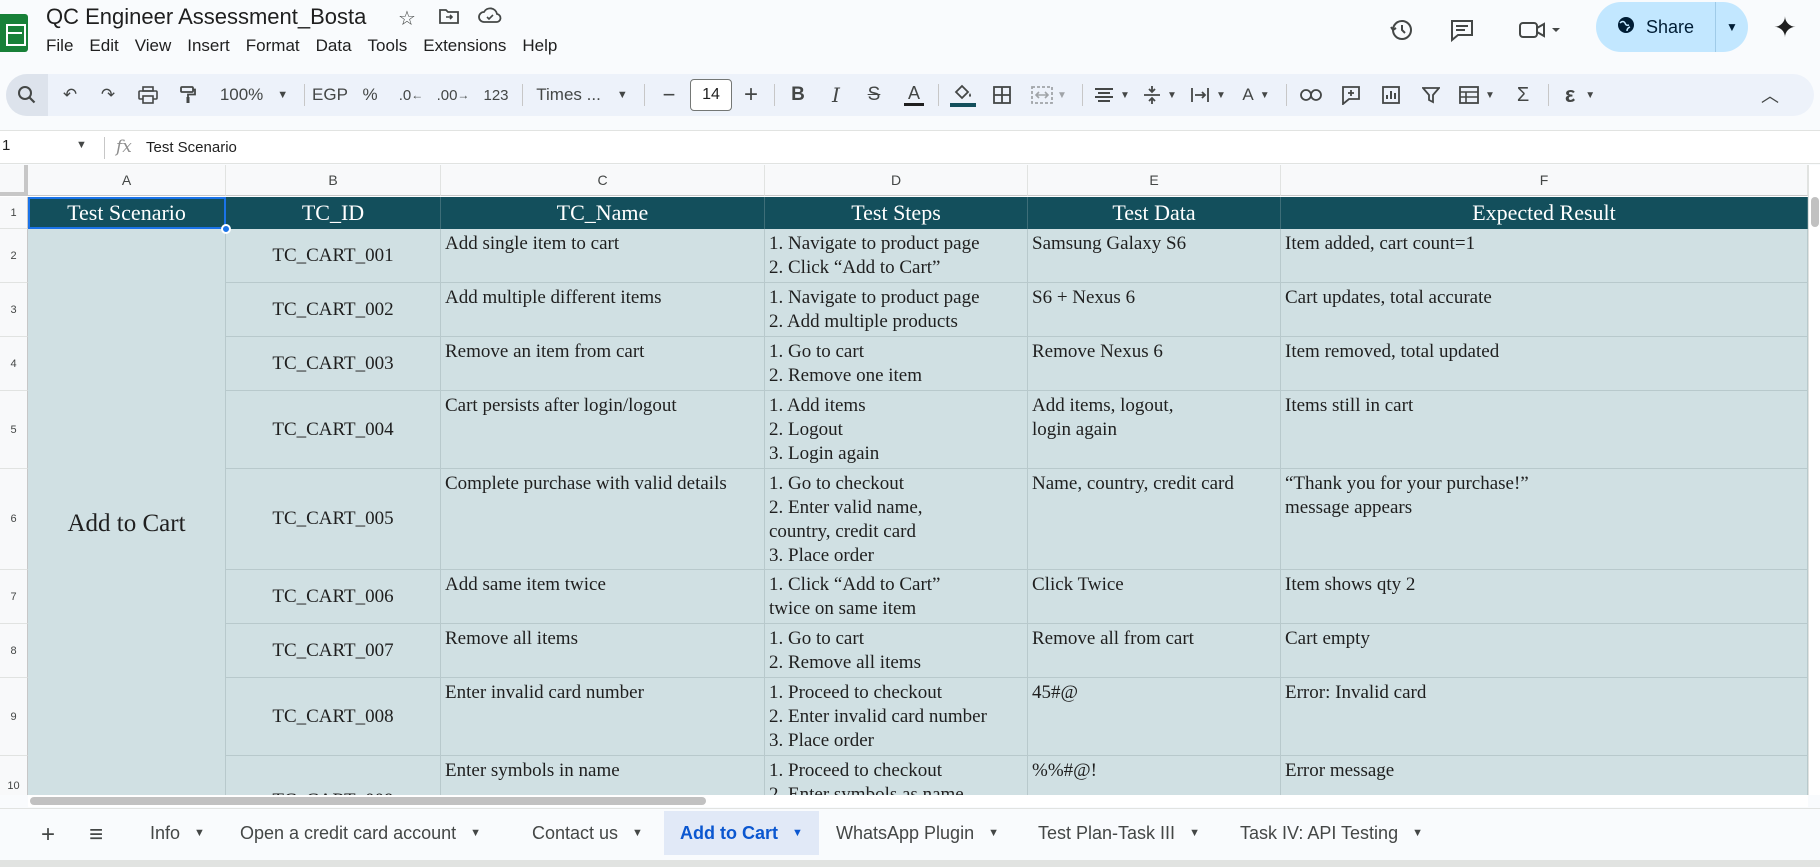 The width and height of the screenshot is (1820, 867). Describe the element at coordinates (411, 95) in the screenshot. I see `decrease-decimal-button: .0 ←` at that location.